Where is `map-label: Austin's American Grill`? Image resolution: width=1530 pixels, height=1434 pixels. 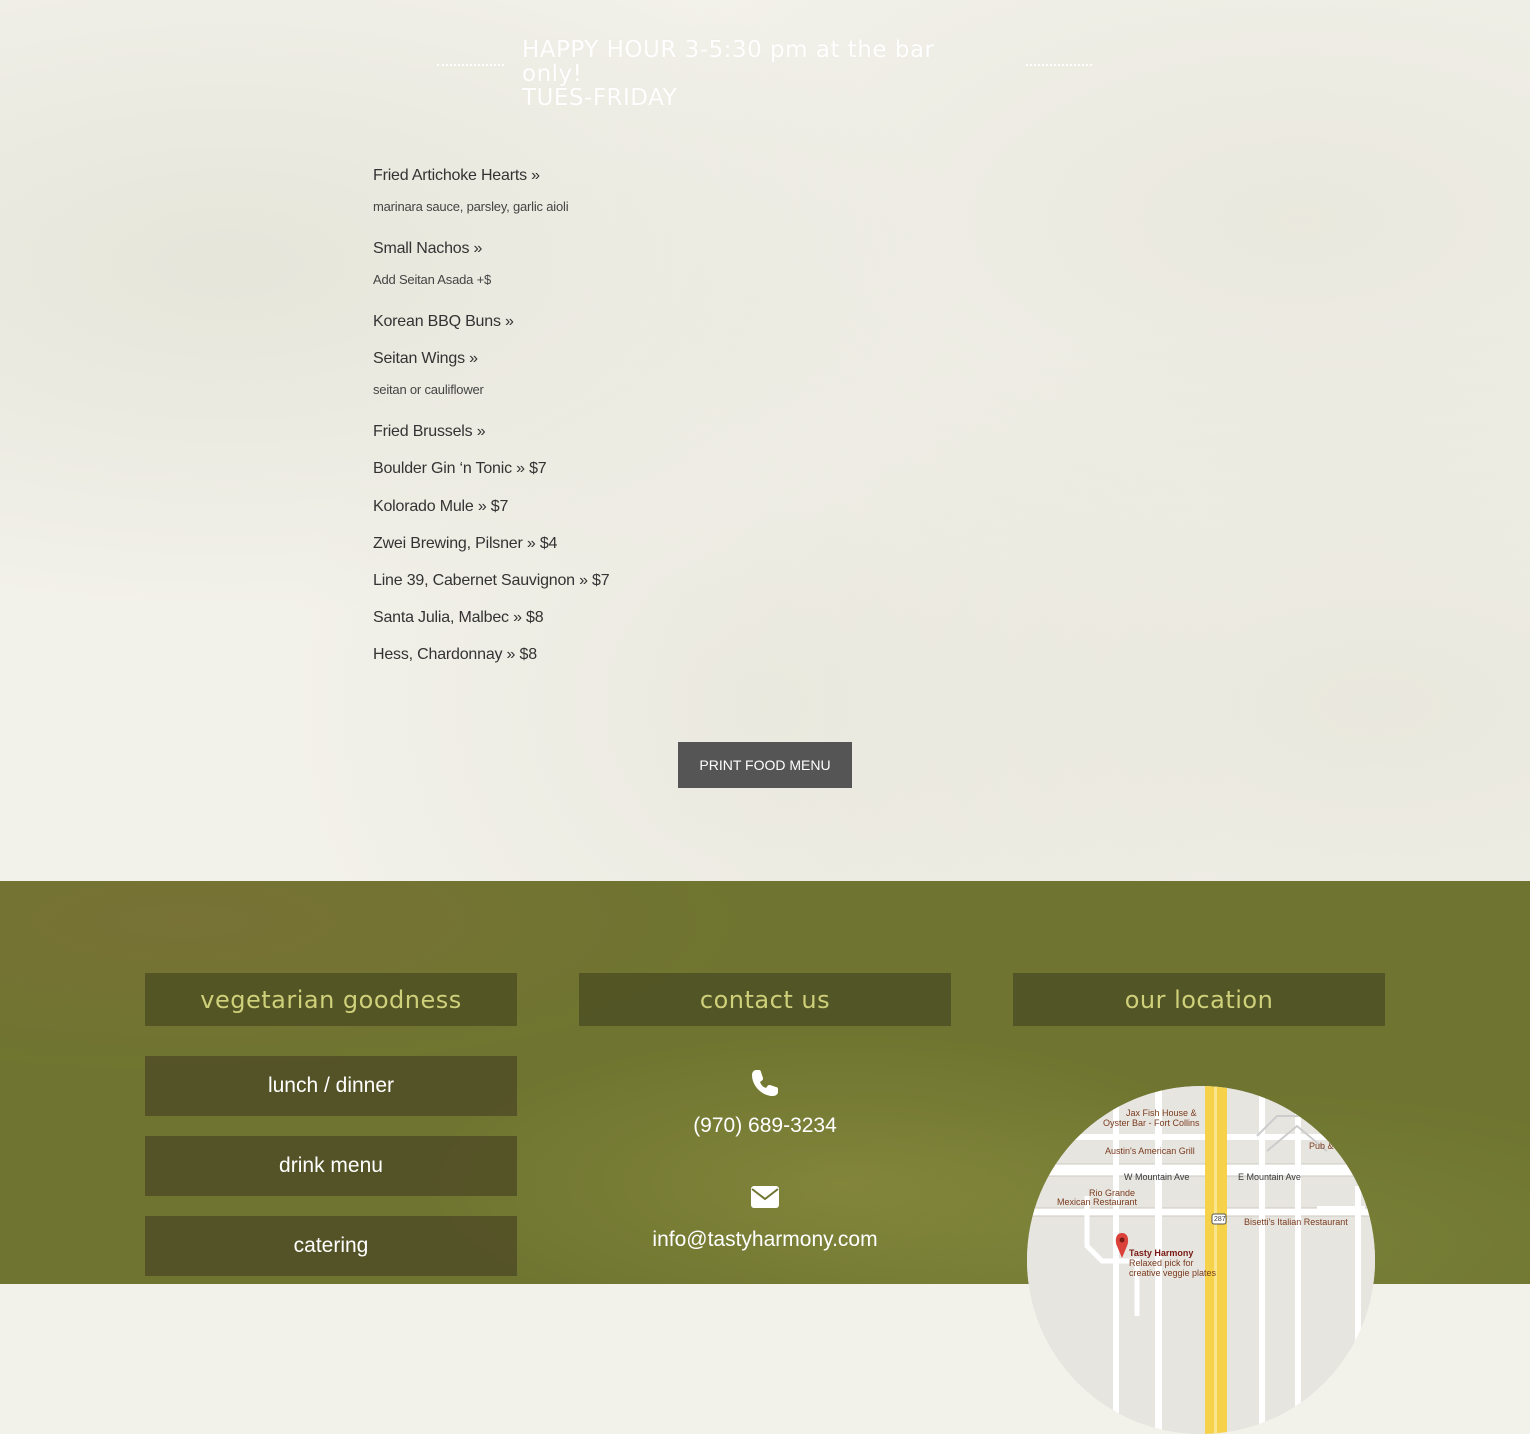 map-label: Austin's American Grill is located at coordinates (1150, 1151).